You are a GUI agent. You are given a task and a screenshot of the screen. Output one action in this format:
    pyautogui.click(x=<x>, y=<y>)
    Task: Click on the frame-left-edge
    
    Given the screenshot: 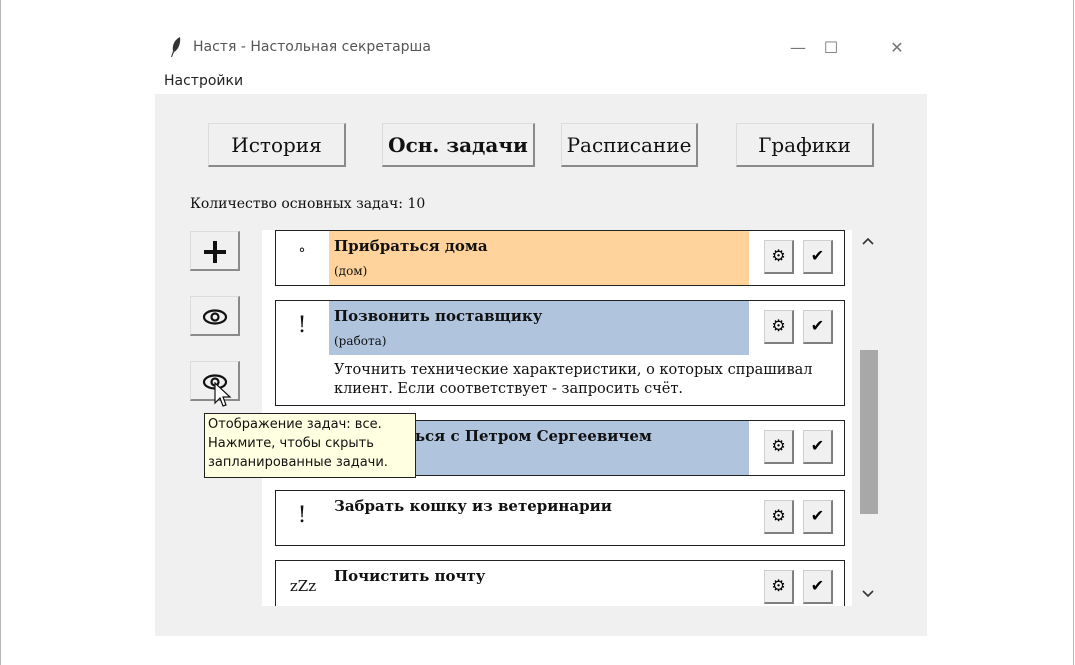 What is the action you would take?
    pyautogui.click(x=0, y=332)
    